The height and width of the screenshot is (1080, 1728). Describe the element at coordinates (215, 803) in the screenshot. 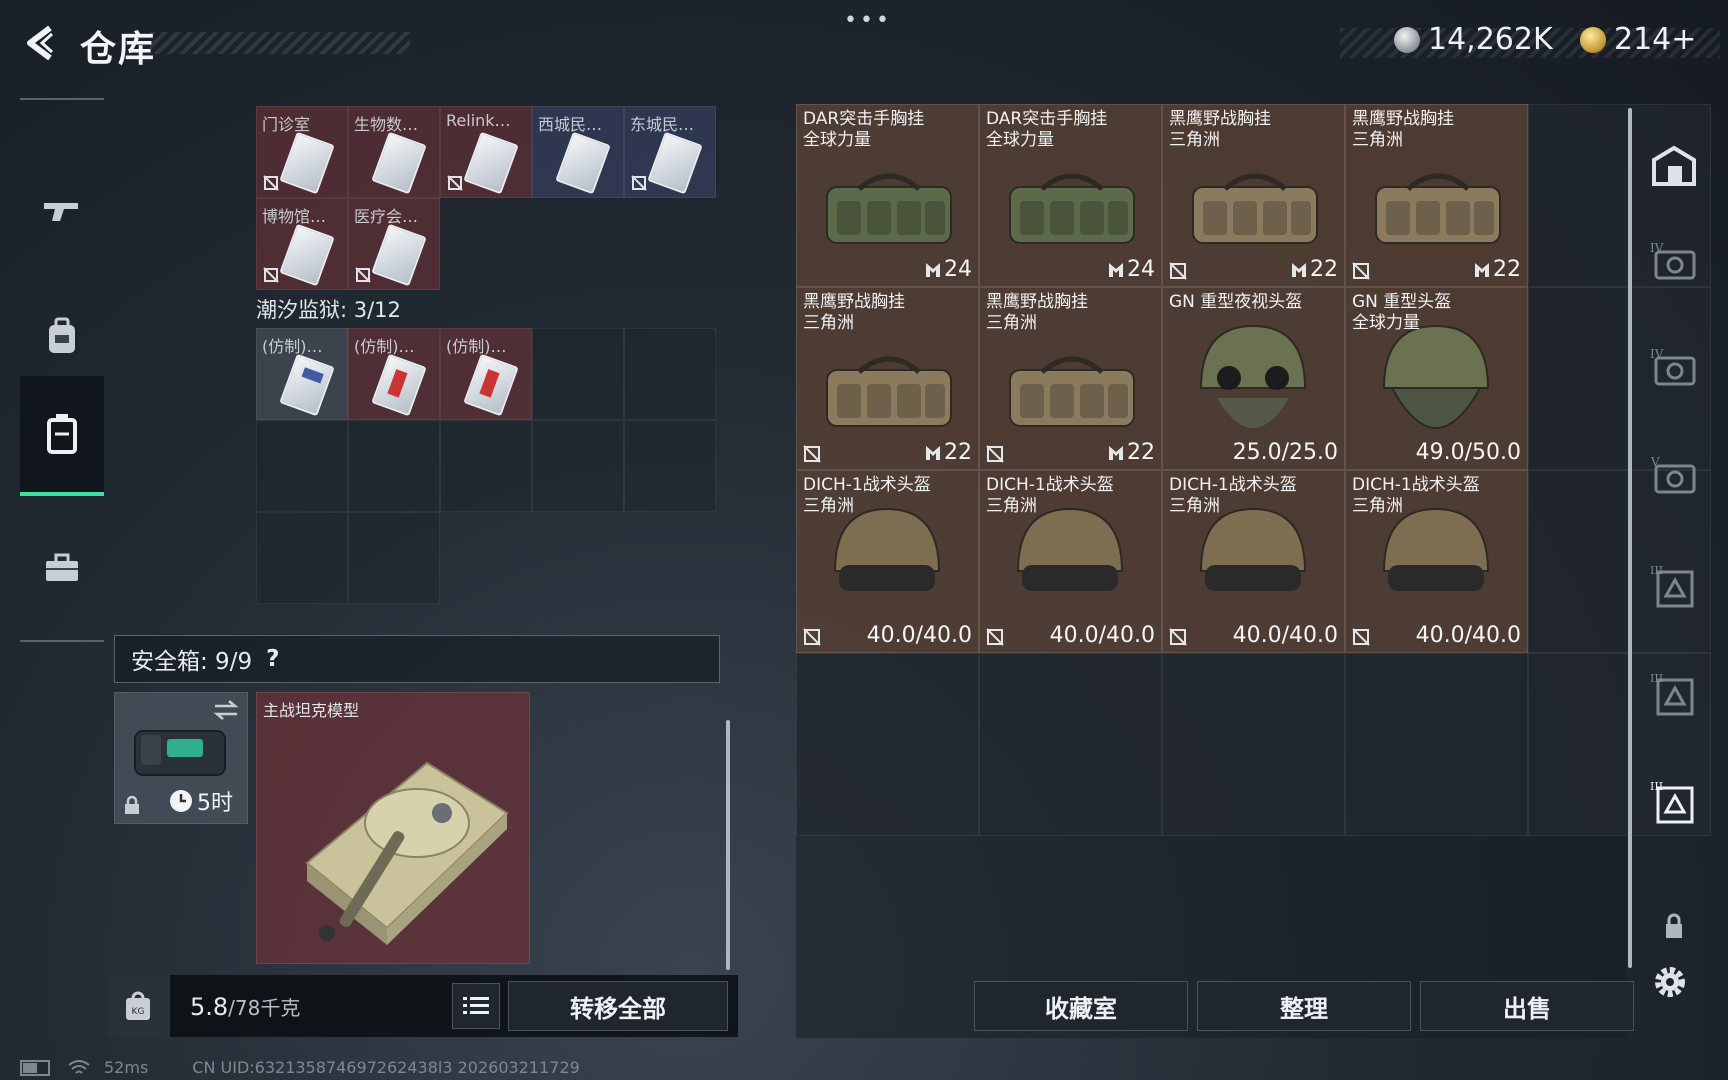

I see `safebox-timer-value: 5时` at that location.